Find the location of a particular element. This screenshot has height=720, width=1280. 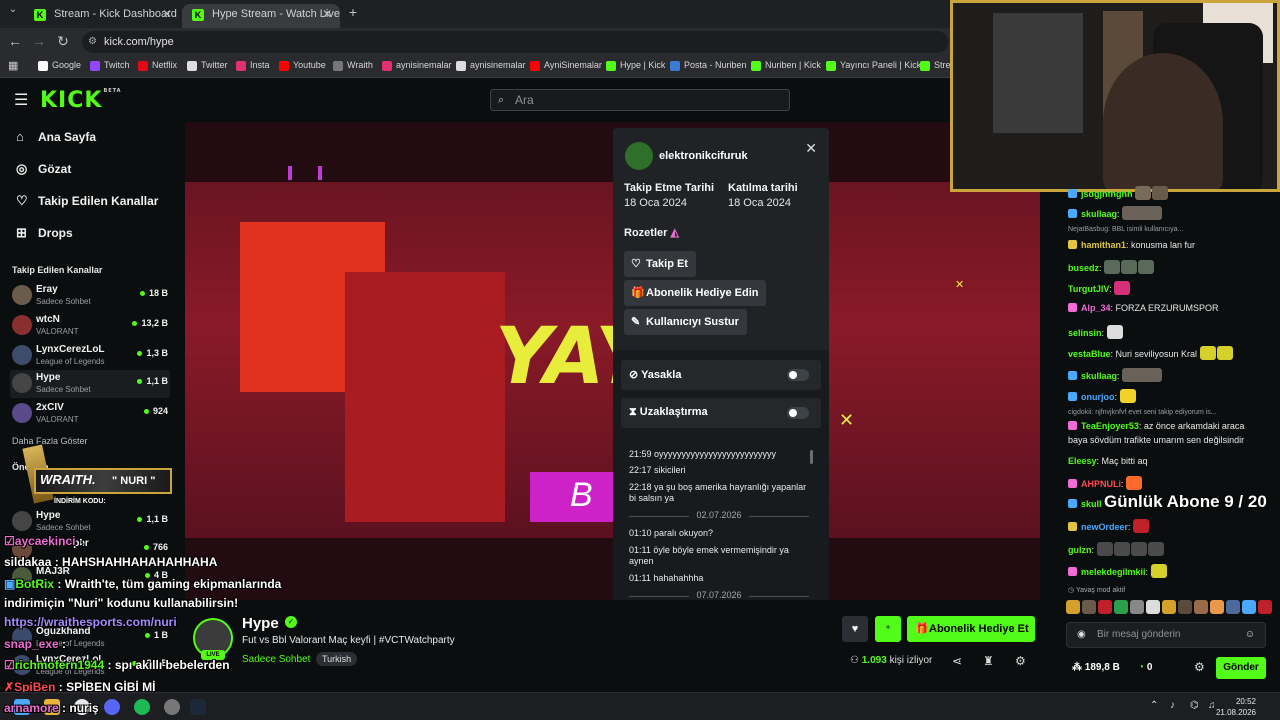

chat-username: melekdegilmkii is located at coordinates (1113, 572).